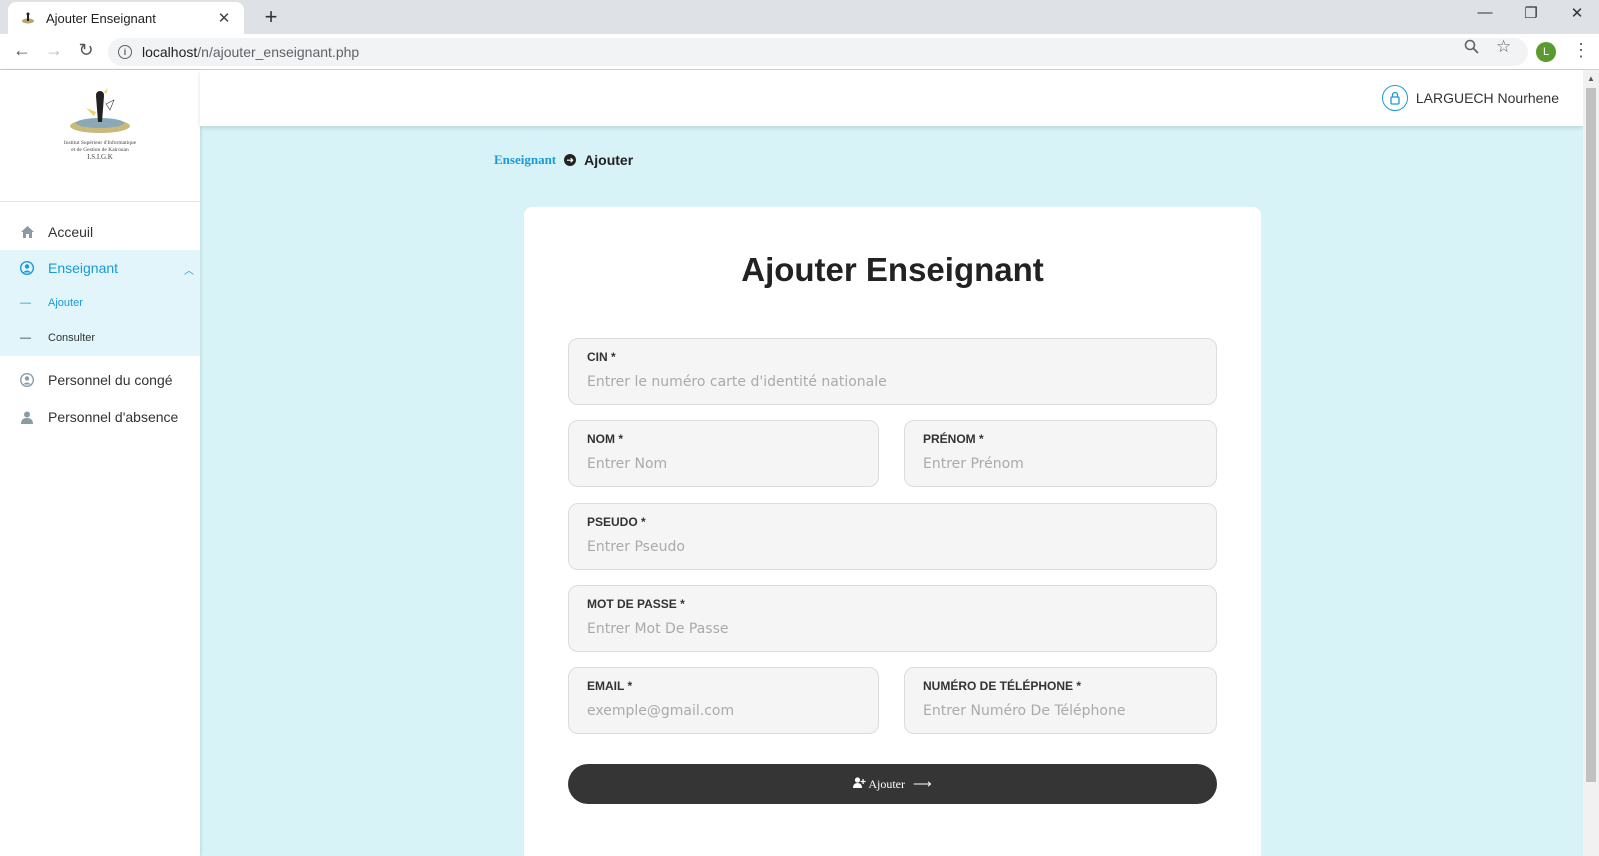  I want to click on page-scrollbar: ▲, so click(1591, 463).